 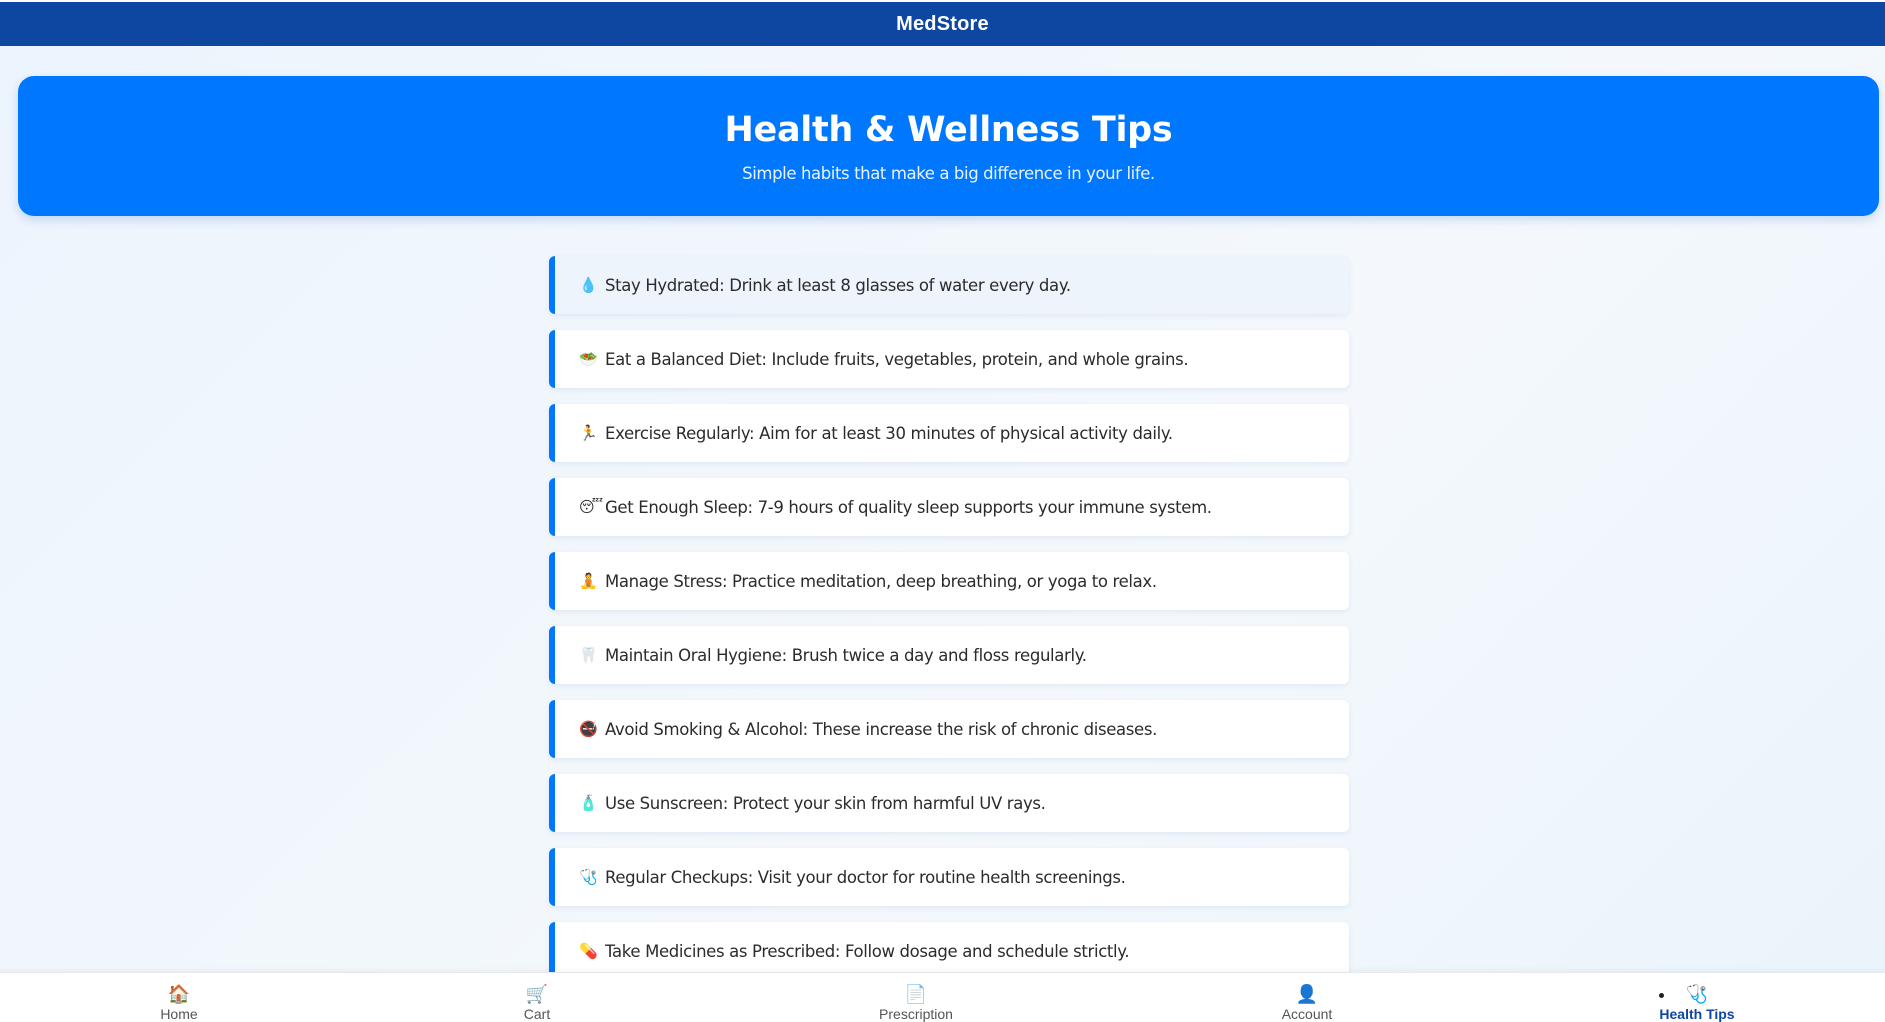 I want to click on sleeping-face-icon: 😴, so click(x=591, y=507).